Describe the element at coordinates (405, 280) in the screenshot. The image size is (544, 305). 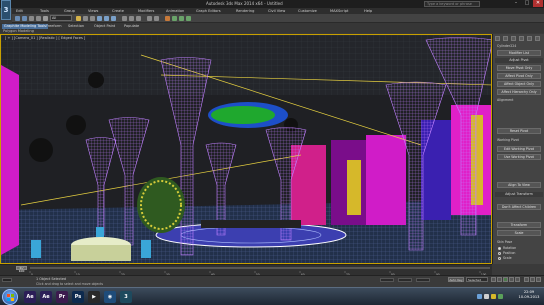
I see `y-coordinate-field` at that location.